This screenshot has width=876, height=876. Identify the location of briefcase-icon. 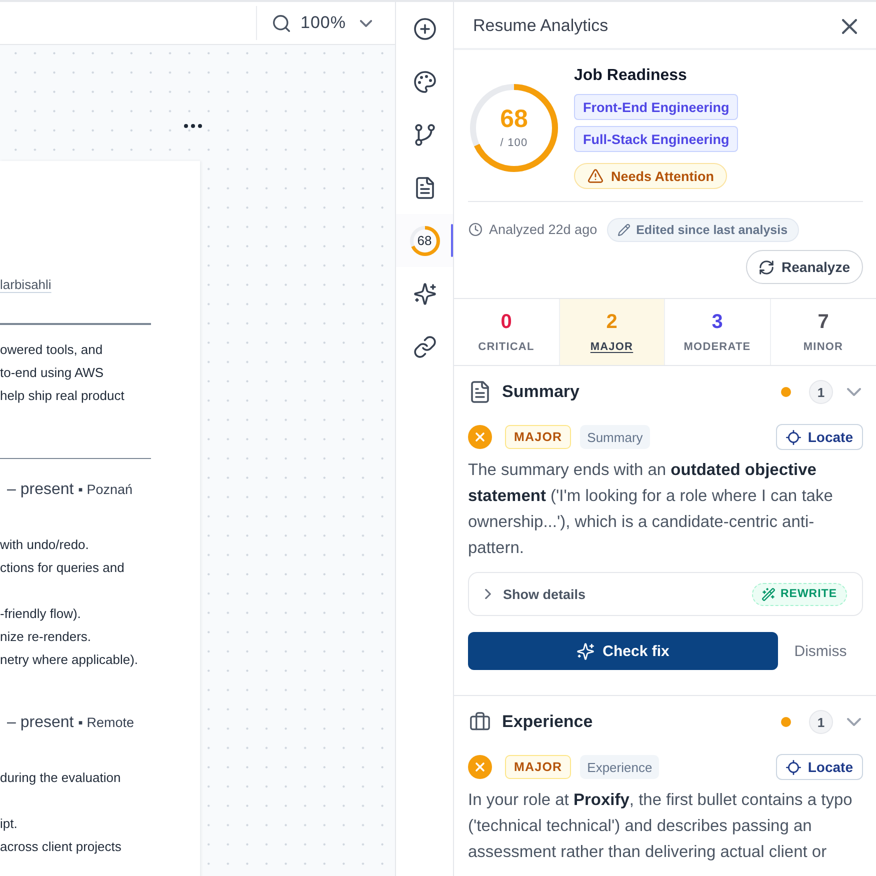
(480, 722).